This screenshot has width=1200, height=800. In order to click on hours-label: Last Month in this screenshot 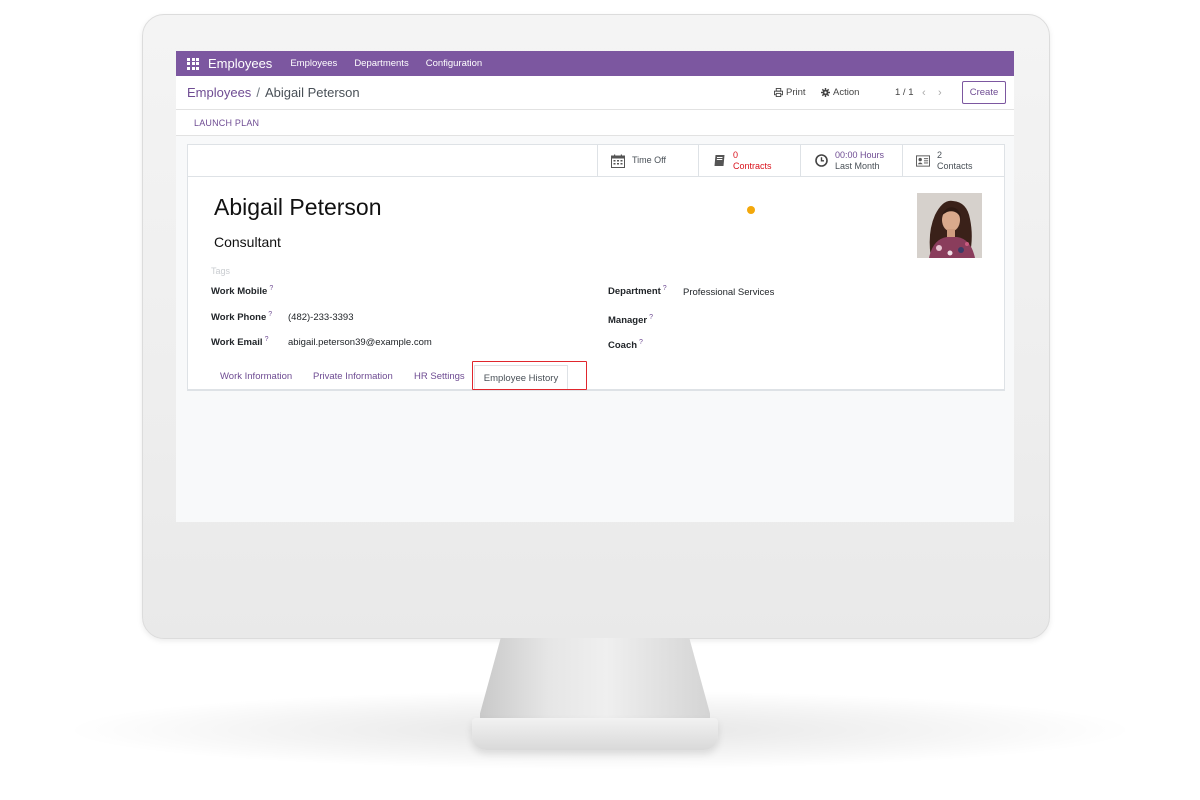, I will do `click(857, 165)`.